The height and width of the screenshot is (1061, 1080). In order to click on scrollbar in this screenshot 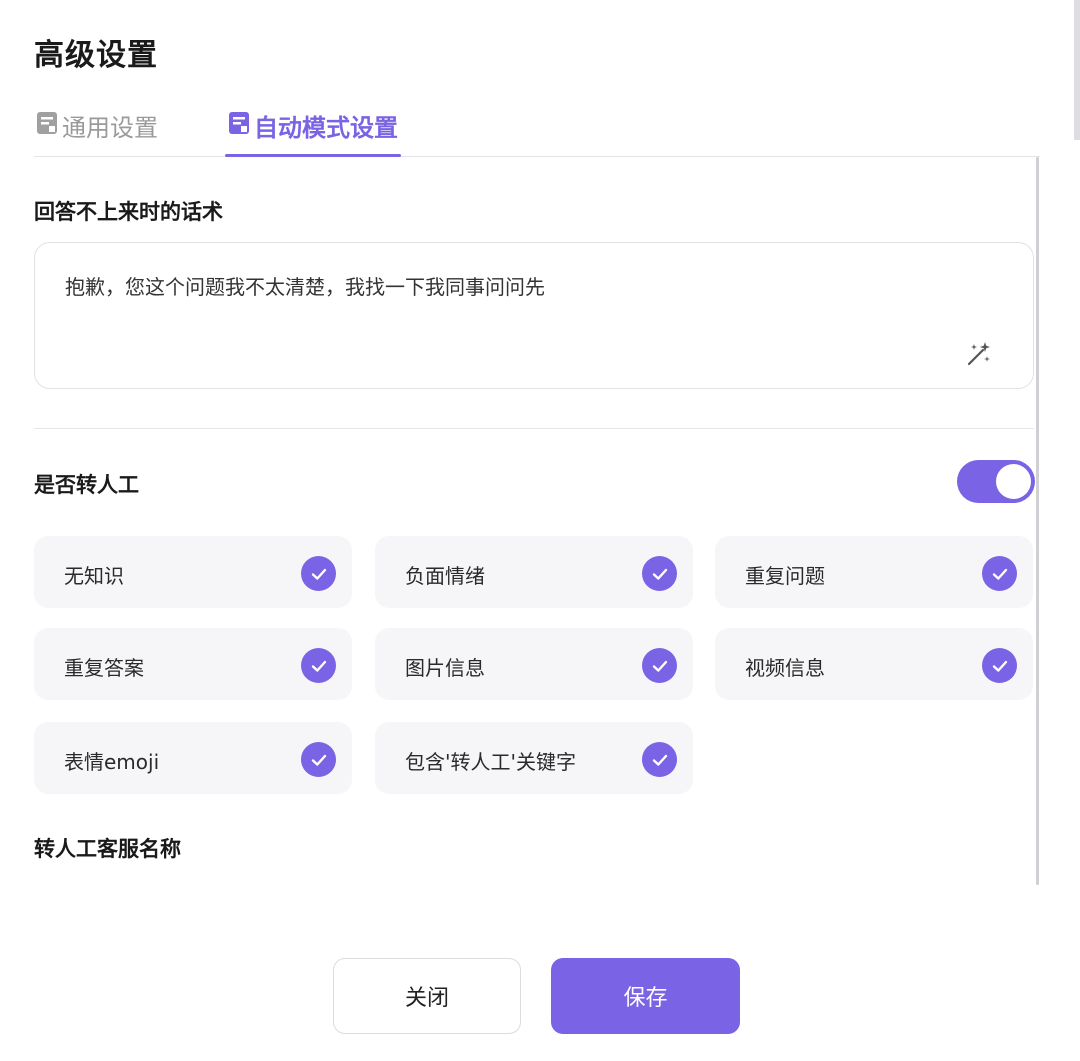, I will do `click(1037, 521)`.